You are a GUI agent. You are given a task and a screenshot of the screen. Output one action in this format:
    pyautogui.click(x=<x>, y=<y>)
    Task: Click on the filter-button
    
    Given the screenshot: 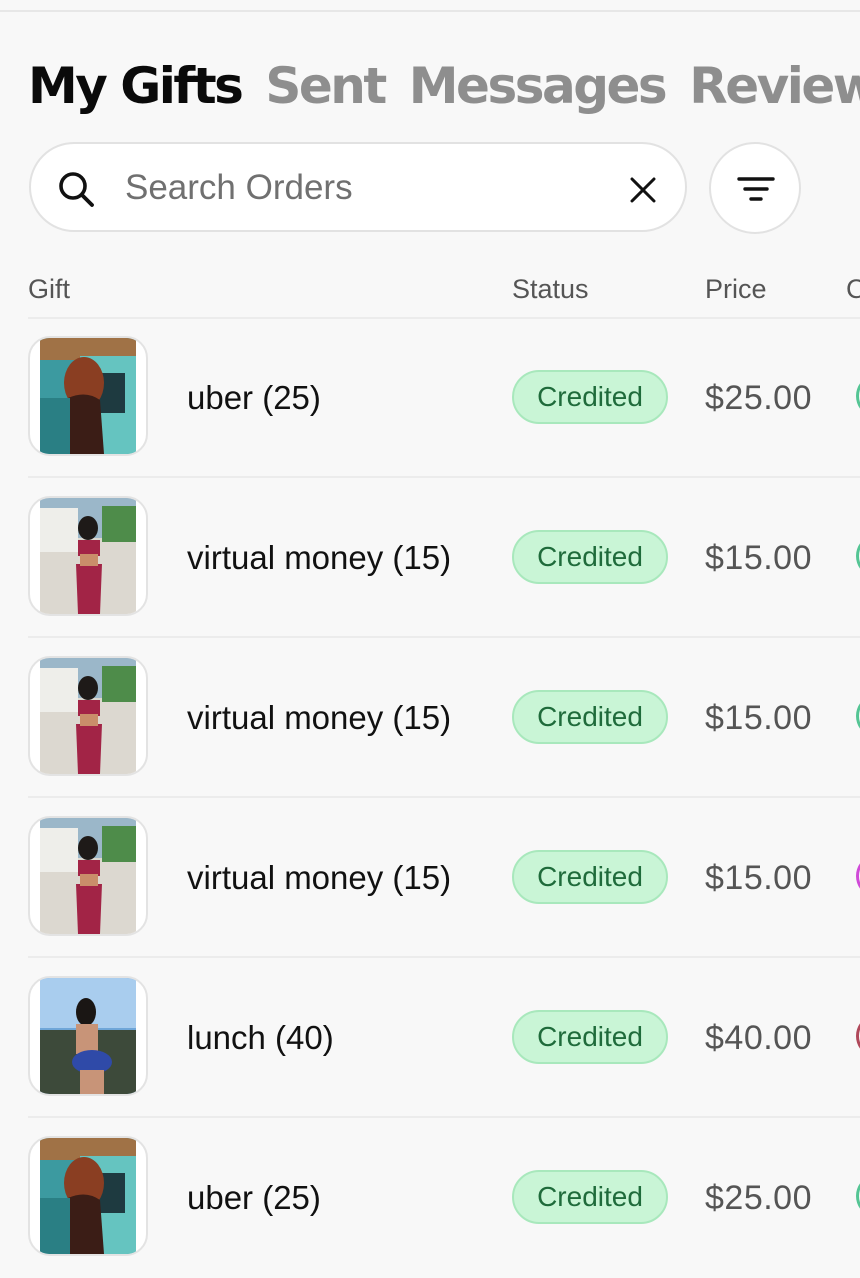 What is the action you would take?
    pyautogui.click(x=755, y=188)
    